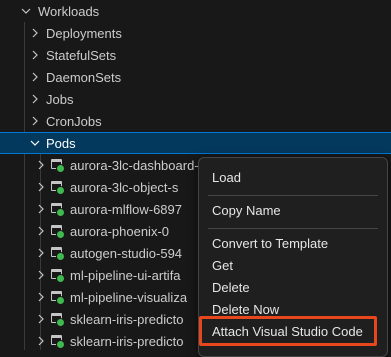  Describe the element at coordinates (195, 99) in the screenshot. I see `tree-item-jobs: Jobs` at that location.